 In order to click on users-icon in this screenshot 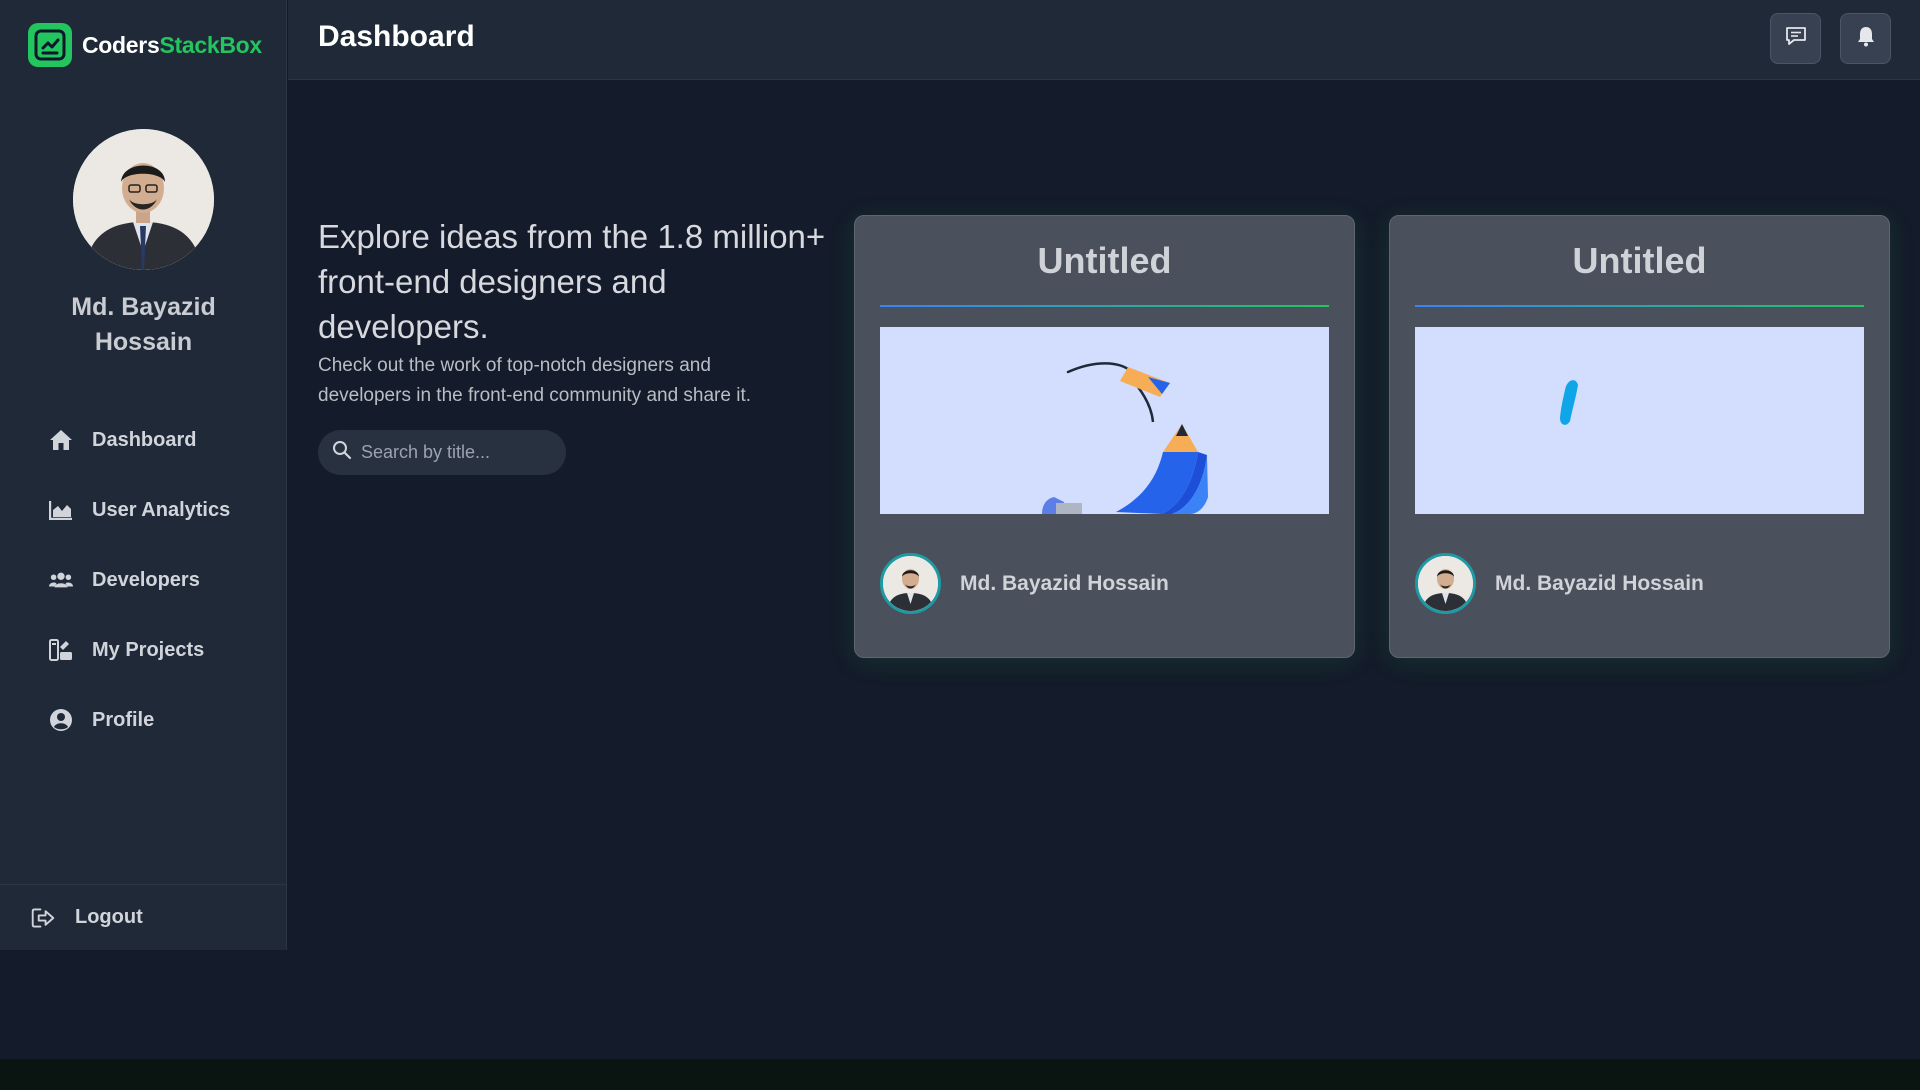, I will do `click(61, 580)`.